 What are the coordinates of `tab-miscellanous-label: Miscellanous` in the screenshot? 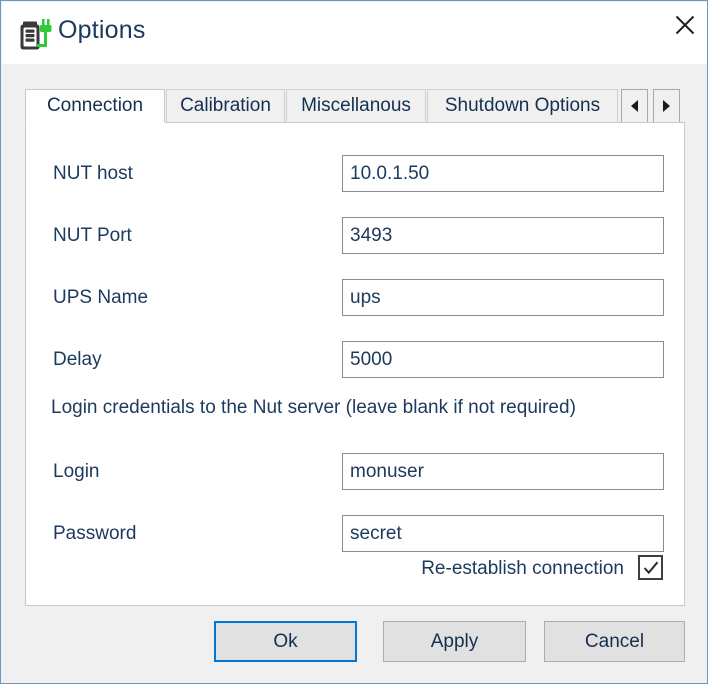 It's located at (356, 105).